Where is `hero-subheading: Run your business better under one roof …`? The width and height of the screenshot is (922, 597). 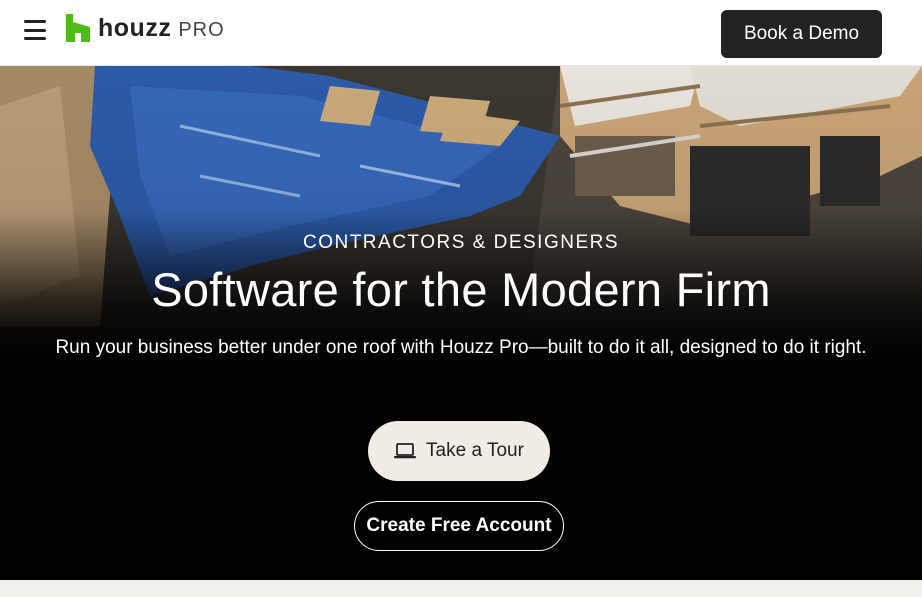 hero-subheading: Run your business better under one roof … is located at coordinates (461, 347).